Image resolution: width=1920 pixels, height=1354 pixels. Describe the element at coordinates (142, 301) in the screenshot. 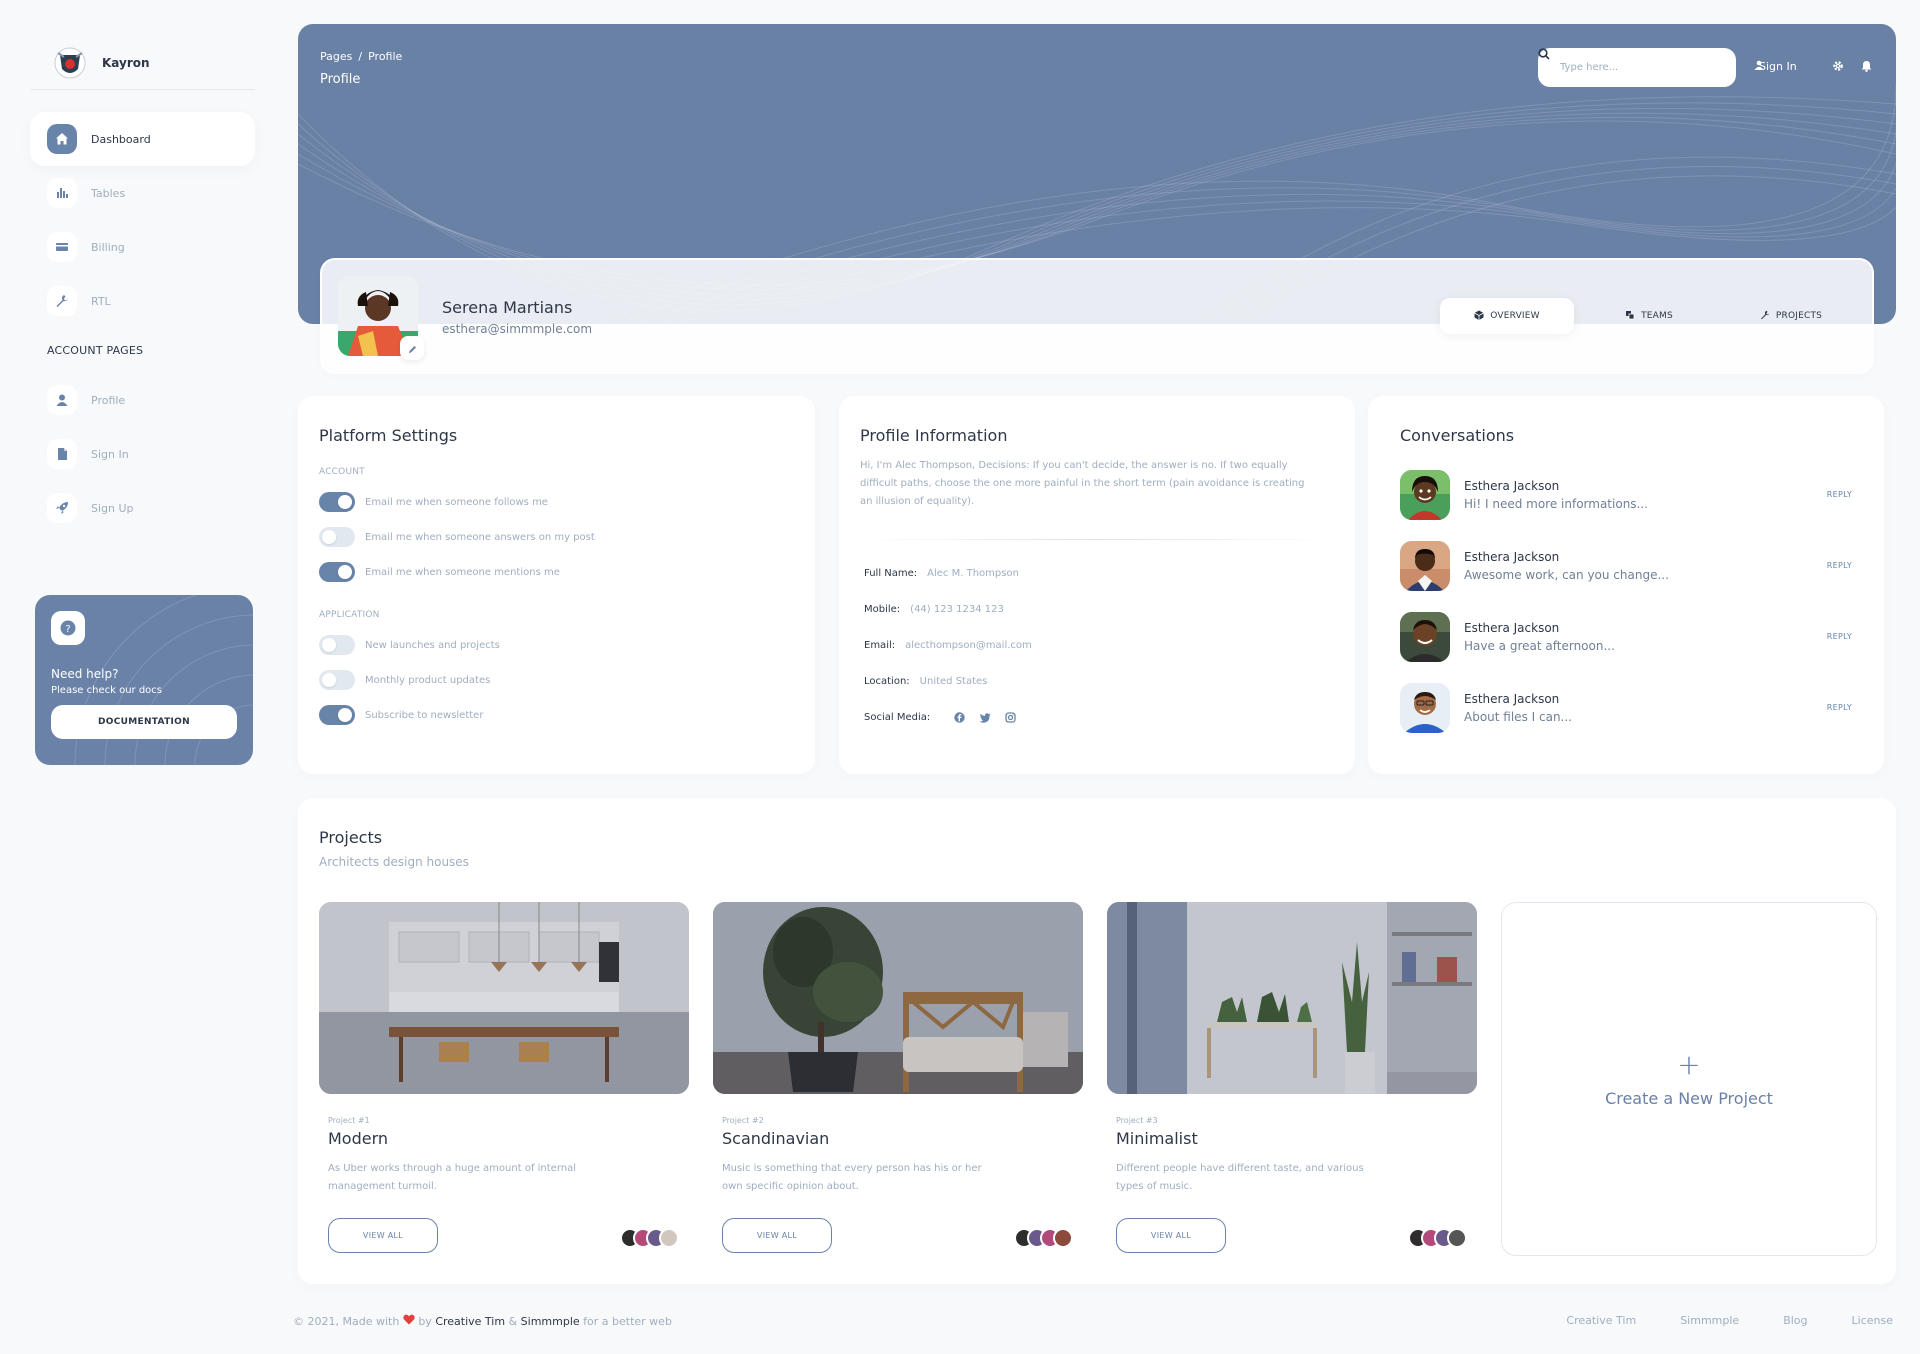

I see `sidebar-item-rtl: RTL` at that location.